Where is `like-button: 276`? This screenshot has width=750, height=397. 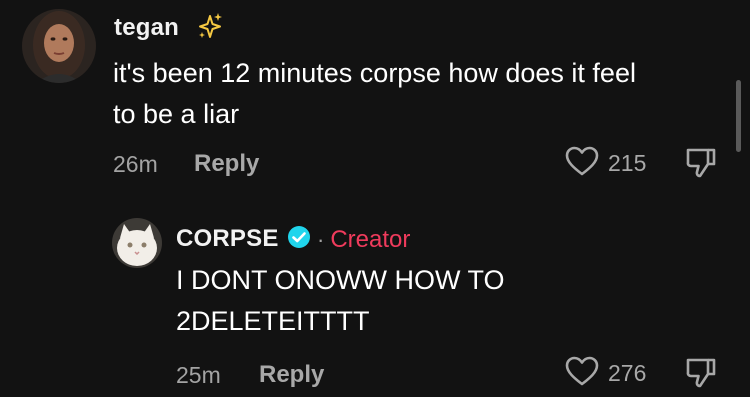
like-button: 276 is located at coordinates (605, 373).